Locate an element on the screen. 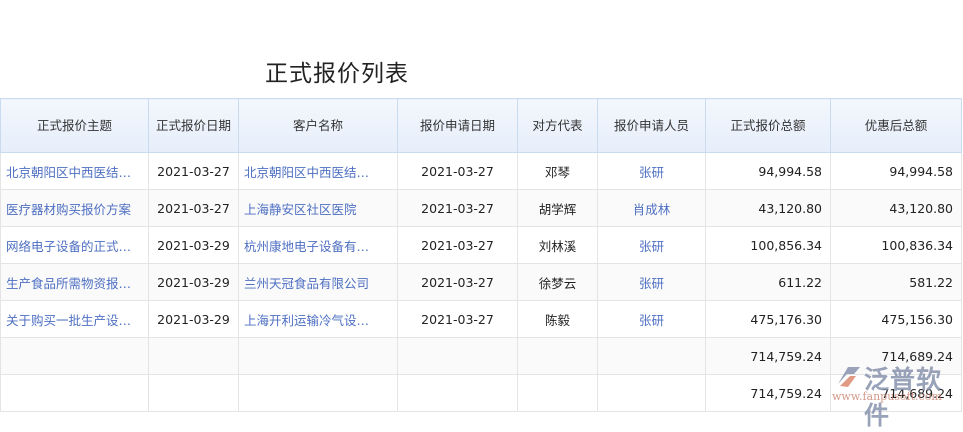 Image resolution: width=963 pixels, height=432 pixels. page-title: 正式报价列表 is located at coordinates (337, 74).